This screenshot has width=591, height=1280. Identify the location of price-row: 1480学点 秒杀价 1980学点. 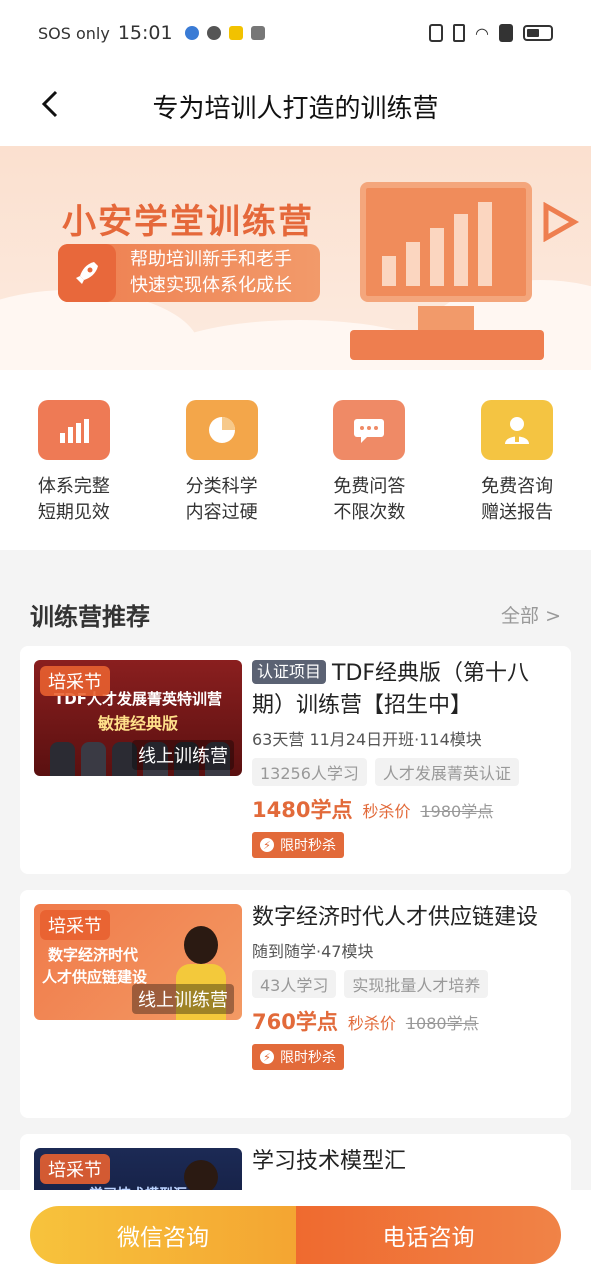
(405, 809).